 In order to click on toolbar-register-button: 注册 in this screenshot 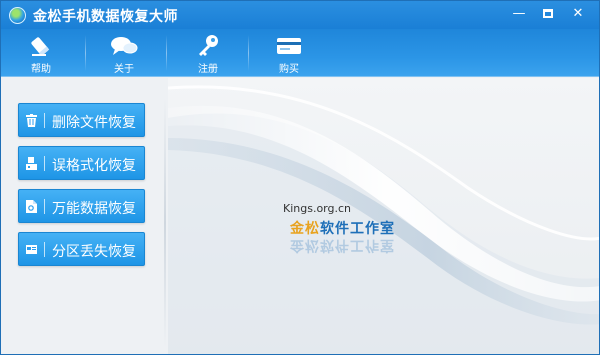, I will do `click(208, 53)`.